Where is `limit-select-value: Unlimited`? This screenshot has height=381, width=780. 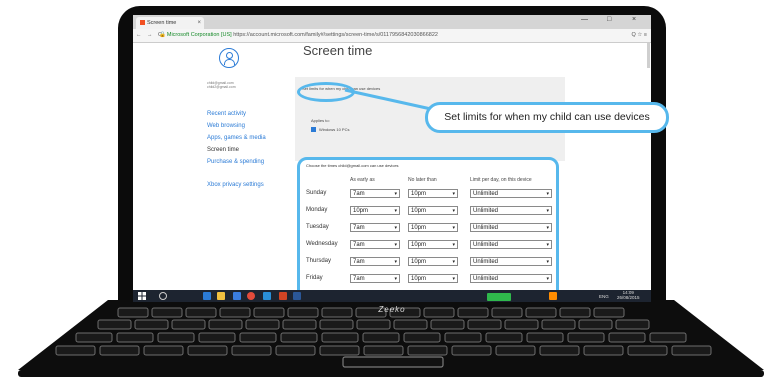
limit-select-value: Unlimited is located at coordinates (486, 194).